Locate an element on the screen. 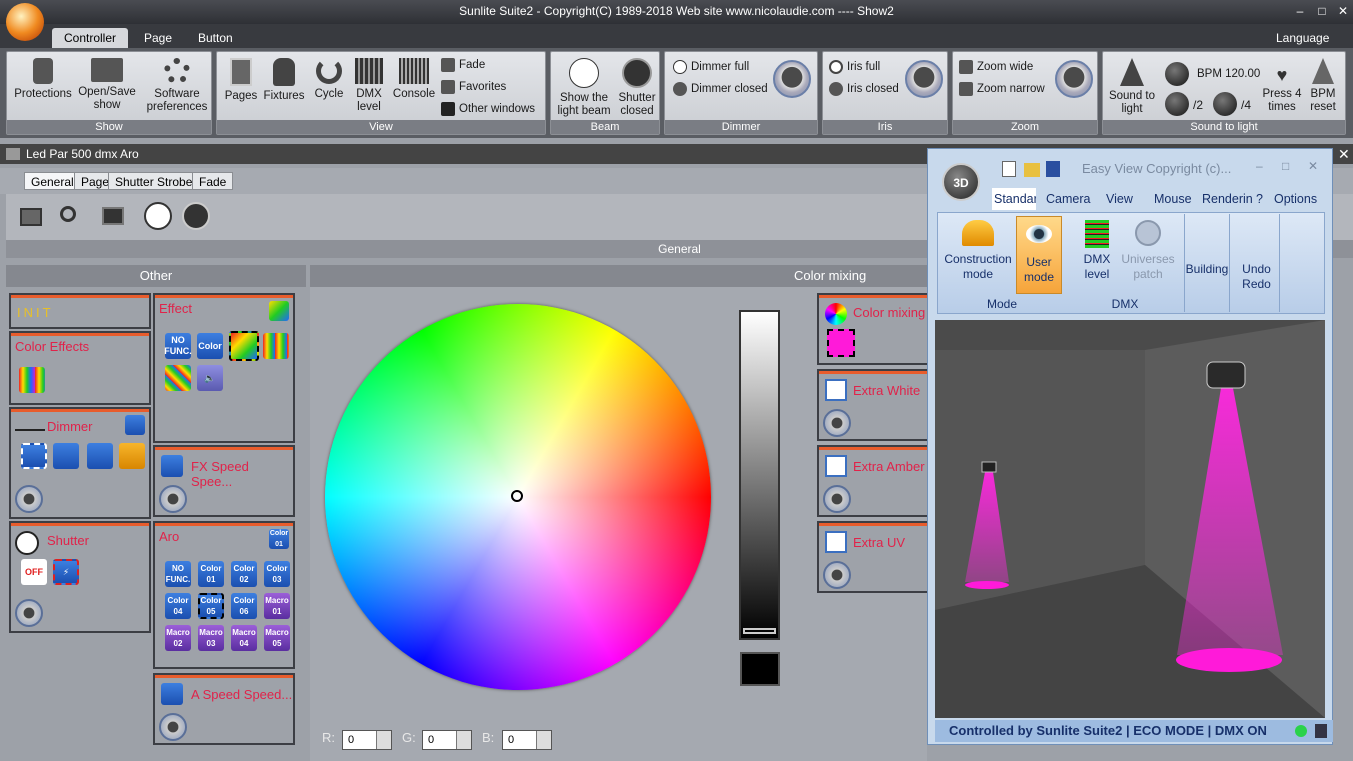 The width and height of the screenshot is (1353, 761). aro-button: Color 03 is located at coordinates (277, 574).